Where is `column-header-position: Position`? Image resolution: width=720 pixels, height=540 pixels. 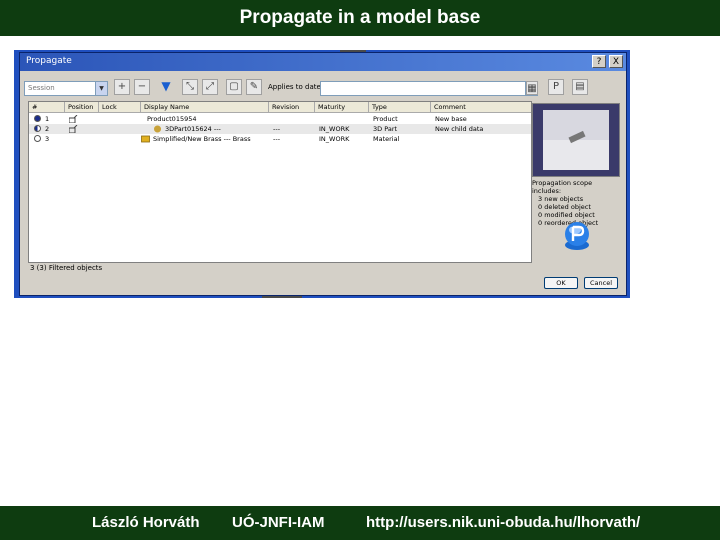 column-header-position: Position is located at coordinates (82, 107).